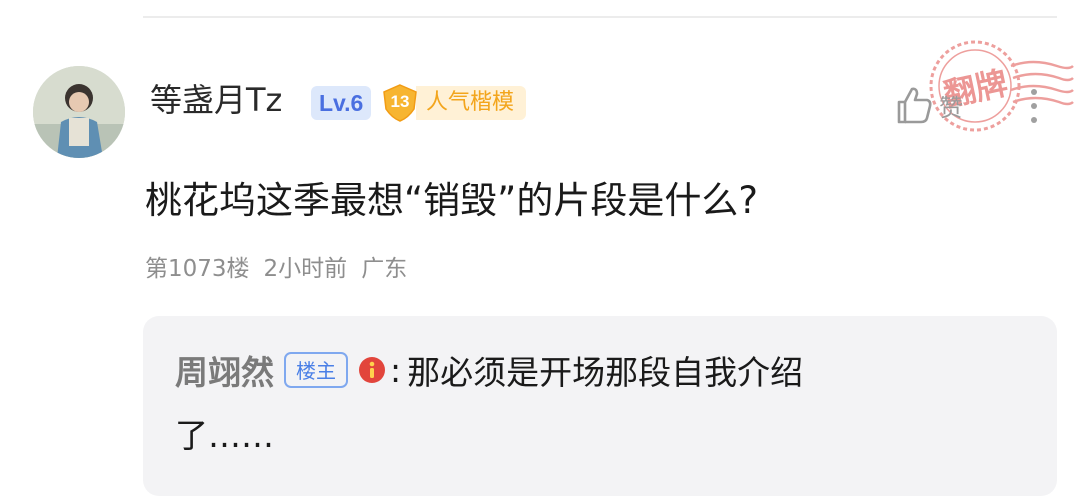  Describe the element at coordinates (914, 105) in the screenshot. I see `thumbs-up-icon` at that location.